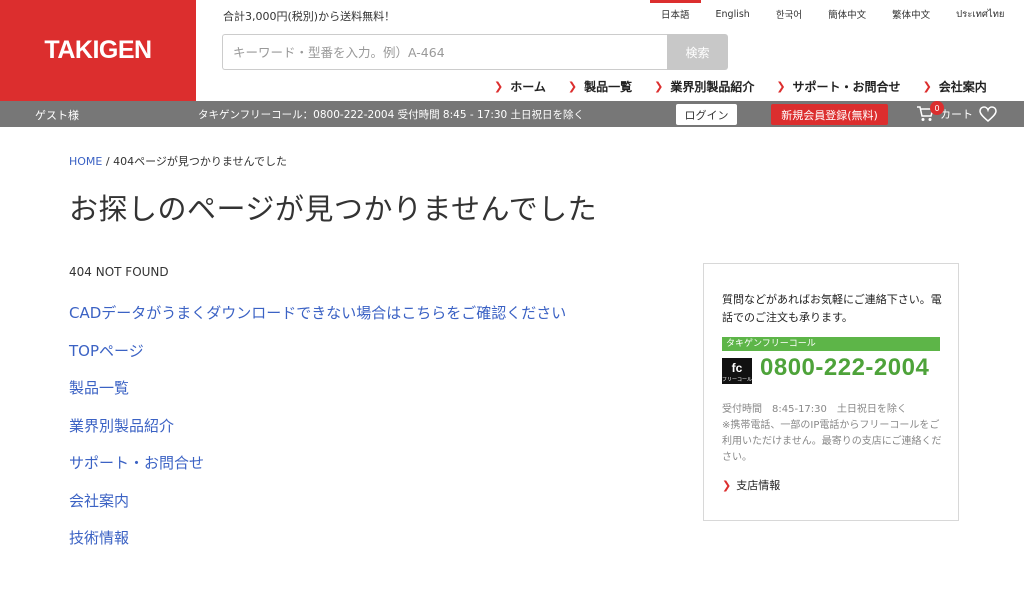 The width and height of the screenshot is (1024, 615). What do you see at coordinates (528, 86) in the screenshot?
I see `nav-label: ホーム` at bounding box center [528, 86].